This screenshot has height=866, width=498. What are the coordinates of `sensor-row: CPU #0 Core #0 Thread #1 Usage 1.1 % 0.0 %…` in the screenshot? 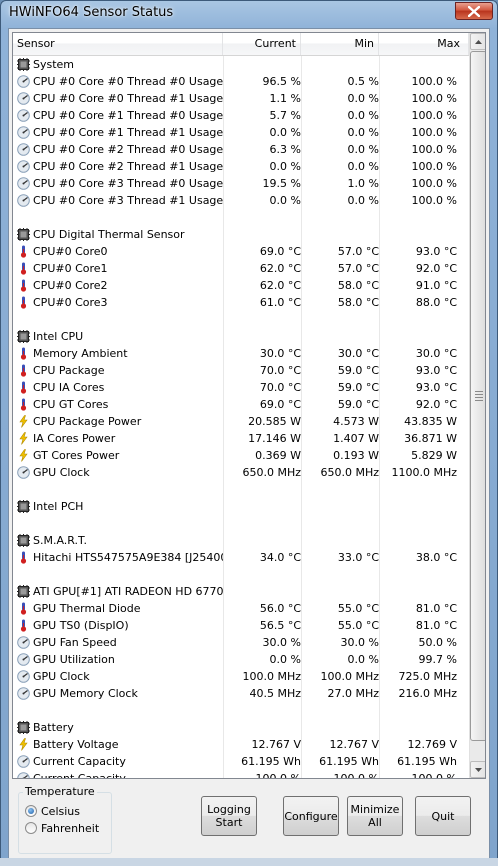 It's located at (241, 98).